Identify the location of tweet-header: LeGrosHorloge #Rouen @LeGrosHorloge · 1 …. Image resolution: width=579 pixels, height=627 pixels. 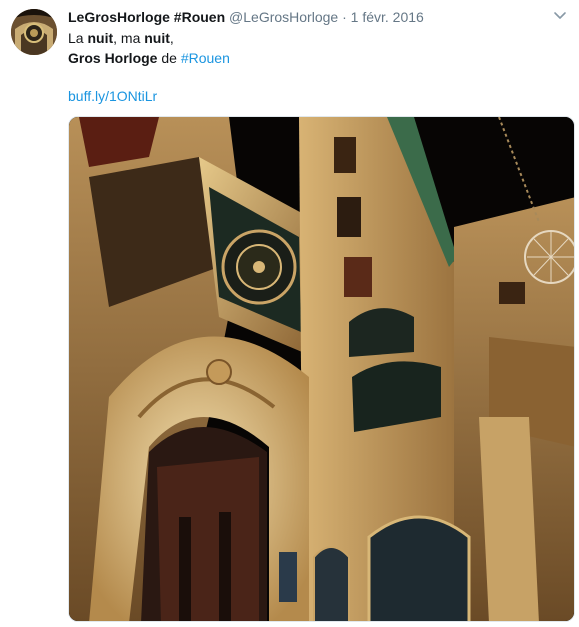
(246, 17).